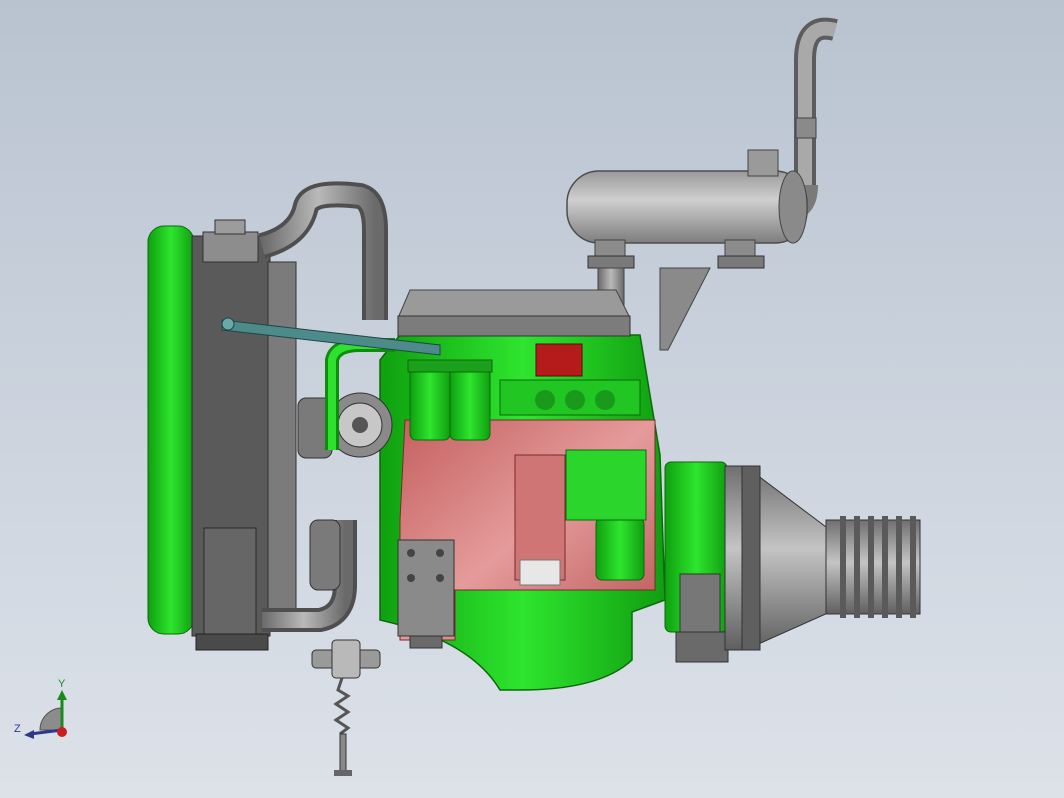 The width and height of the screenshot is (1064, 798). Describe the element at coordinates (873, 567) in the screenshot. I see `drive-pulley` at that location.